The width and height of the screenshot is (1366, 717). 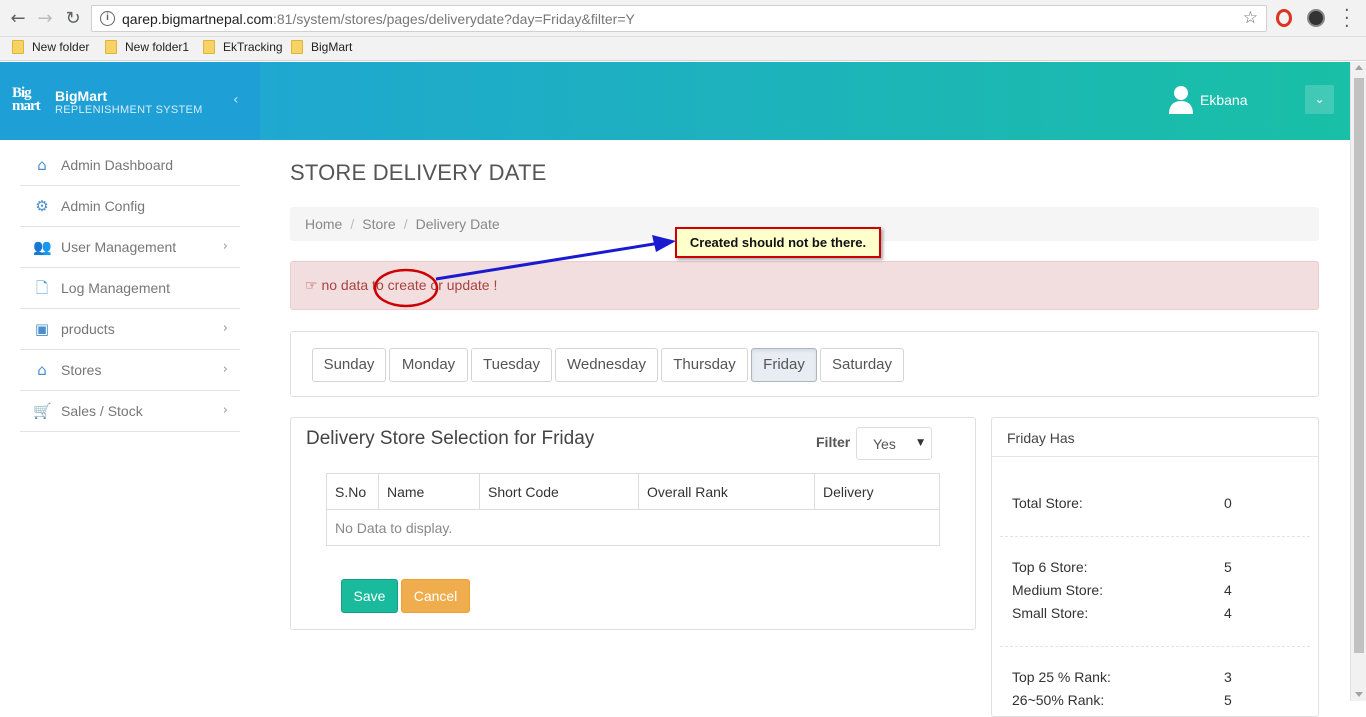 What do you see at coordinates (894, 443) in the screenshot?
I see `filter-select: Yes ▼` at bounding box center [894, 443].